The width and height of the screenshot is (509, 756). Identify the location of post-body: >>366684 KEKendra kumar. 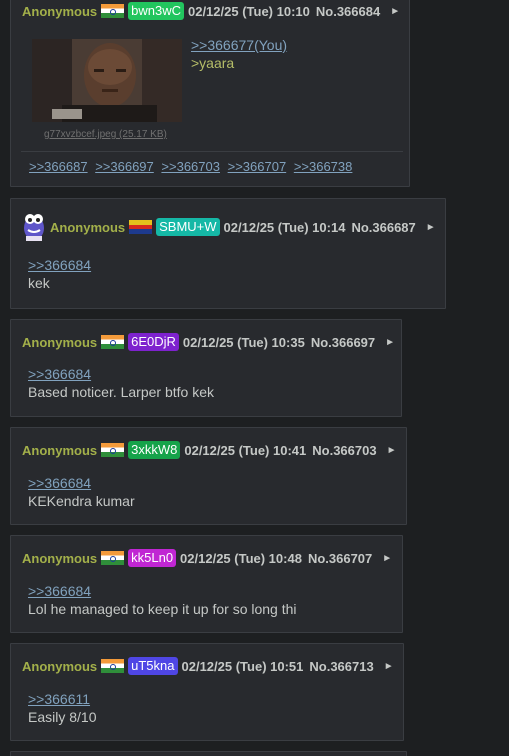
(81, 492).